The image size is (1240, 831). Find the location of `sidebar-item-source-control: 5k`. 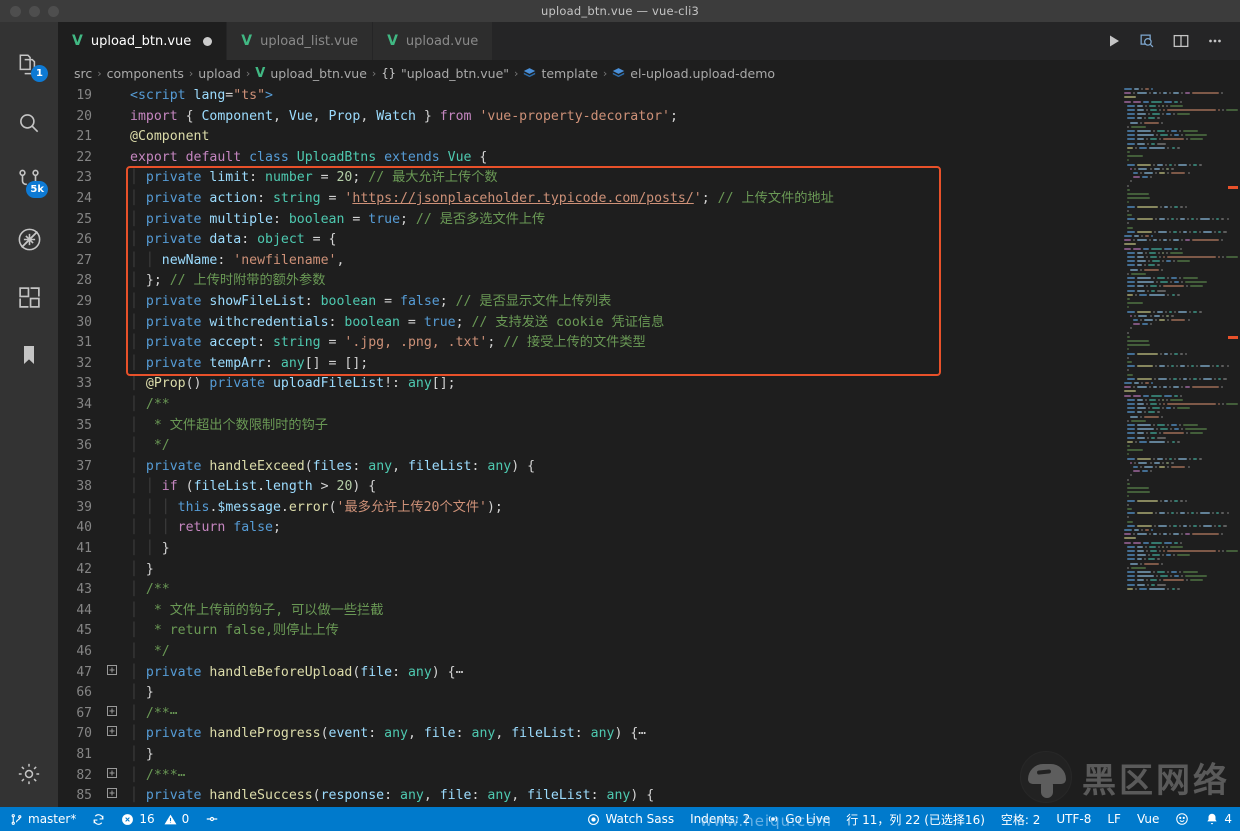

sidebar-item-source-control: 5k is located at coordinates (29, 181).